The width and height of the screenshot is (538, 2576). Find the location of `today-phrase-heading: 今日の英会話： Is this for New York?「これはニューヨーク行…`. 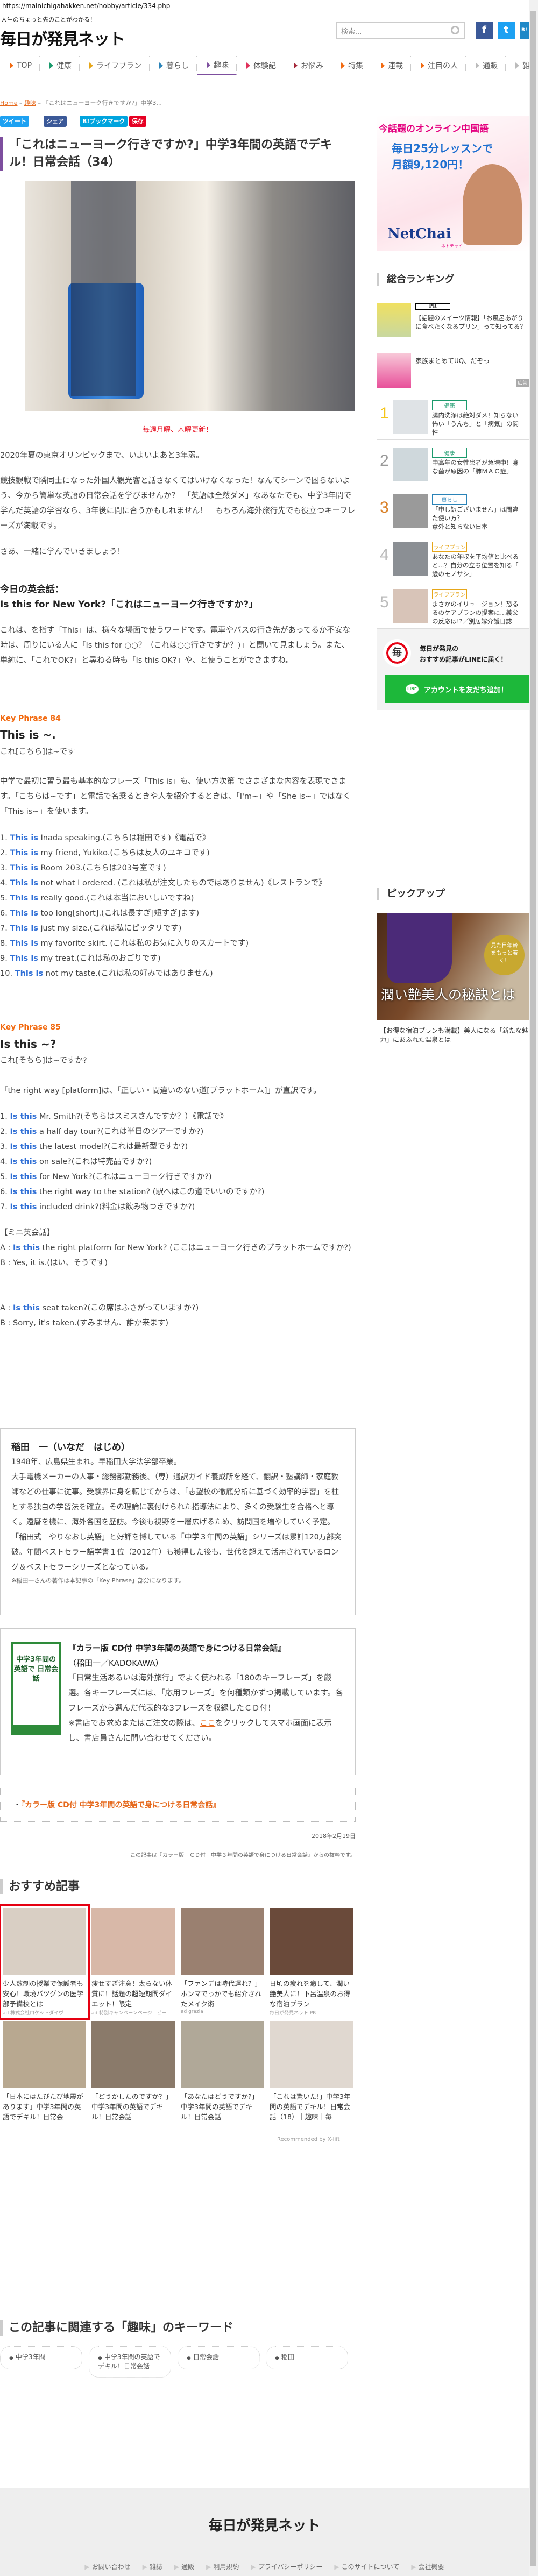

today-phrase-heading: 今日の英会話： Is this for New York?「これはニューヨーク行… is located at coordinates (178, 597).